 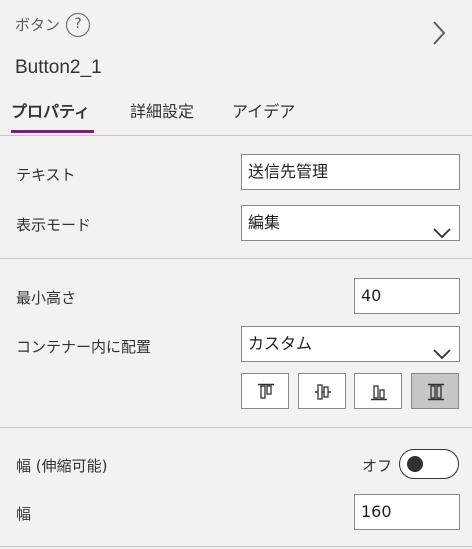 I want to click on toggle-knob, so click(x=415, y=464).